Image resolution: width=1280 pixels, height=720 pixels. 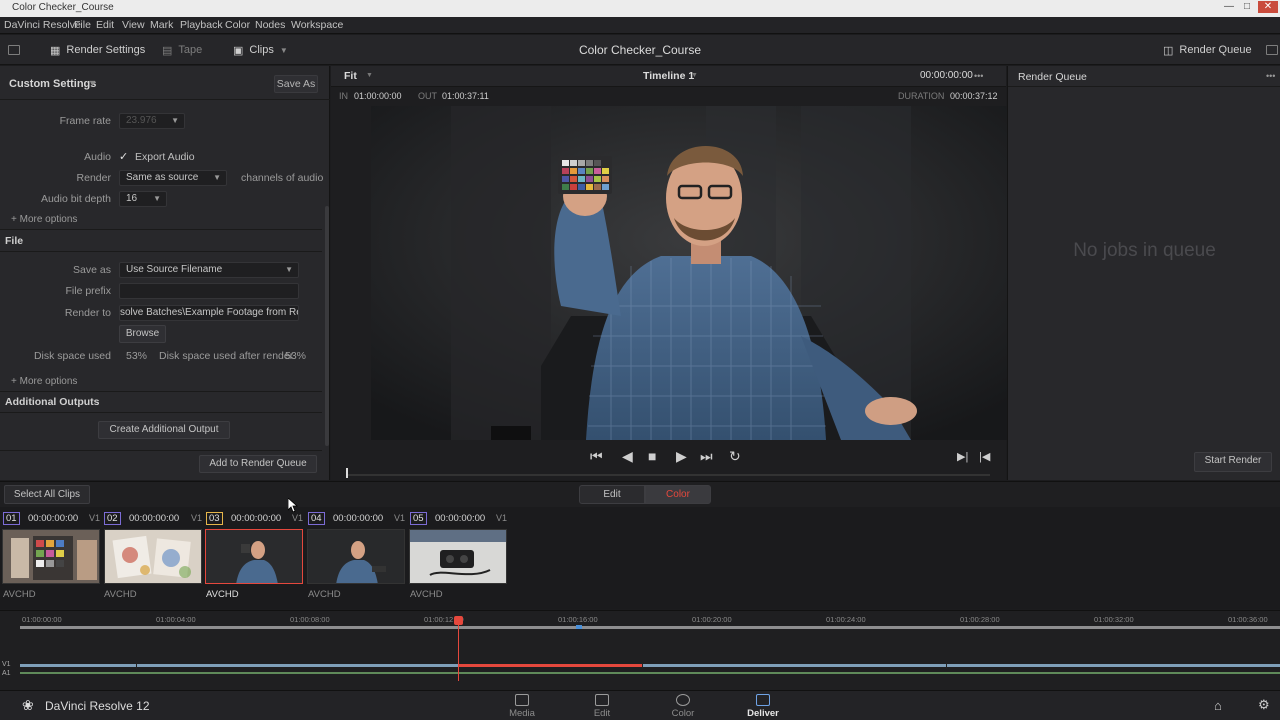 I want to click on menu-playback: Playback, so click(x=201, y=25).